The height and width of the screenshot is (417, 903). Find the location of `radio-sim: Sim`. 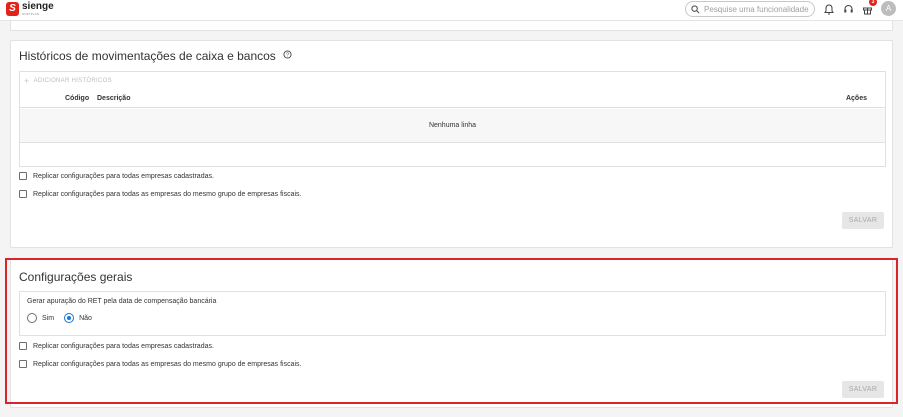

radio-sim: Sim is located at coordinates (40, 318).